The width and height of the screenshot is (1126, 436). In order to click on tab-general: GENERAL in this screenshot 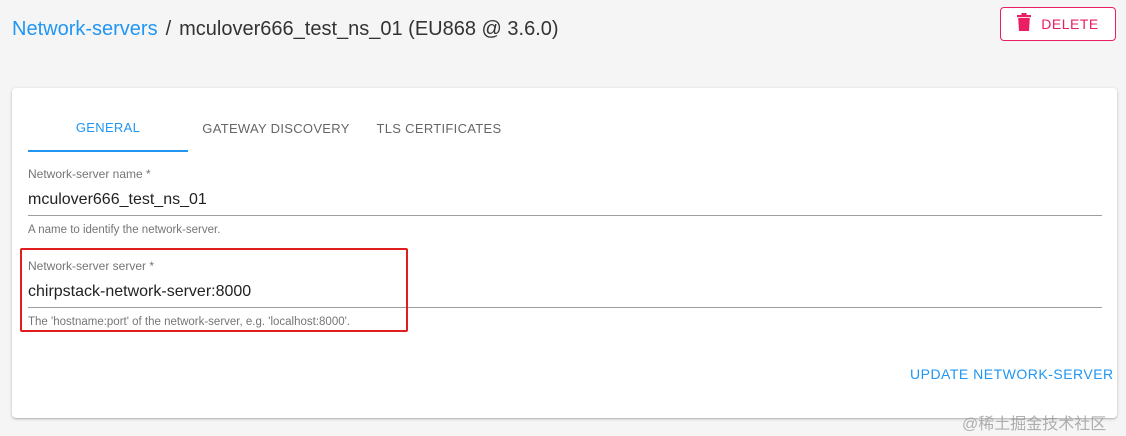, I will do `click(108, 128)`.